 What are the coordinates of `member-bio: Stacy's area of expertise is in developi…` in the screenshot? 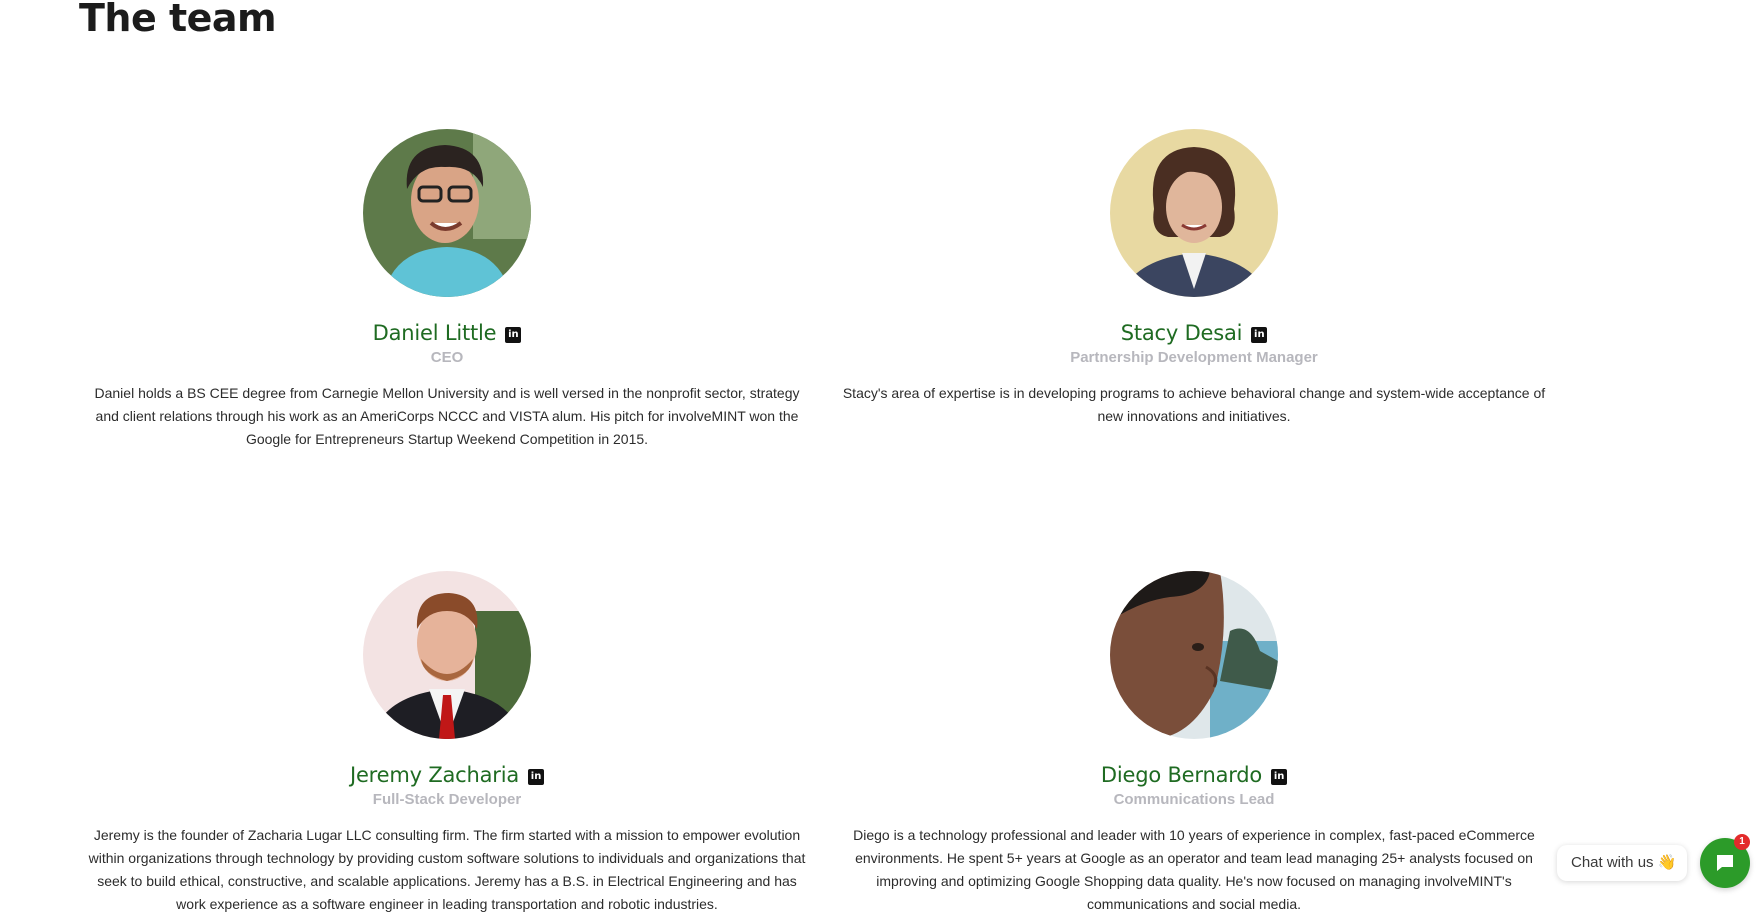 It's located at (1194, 404).